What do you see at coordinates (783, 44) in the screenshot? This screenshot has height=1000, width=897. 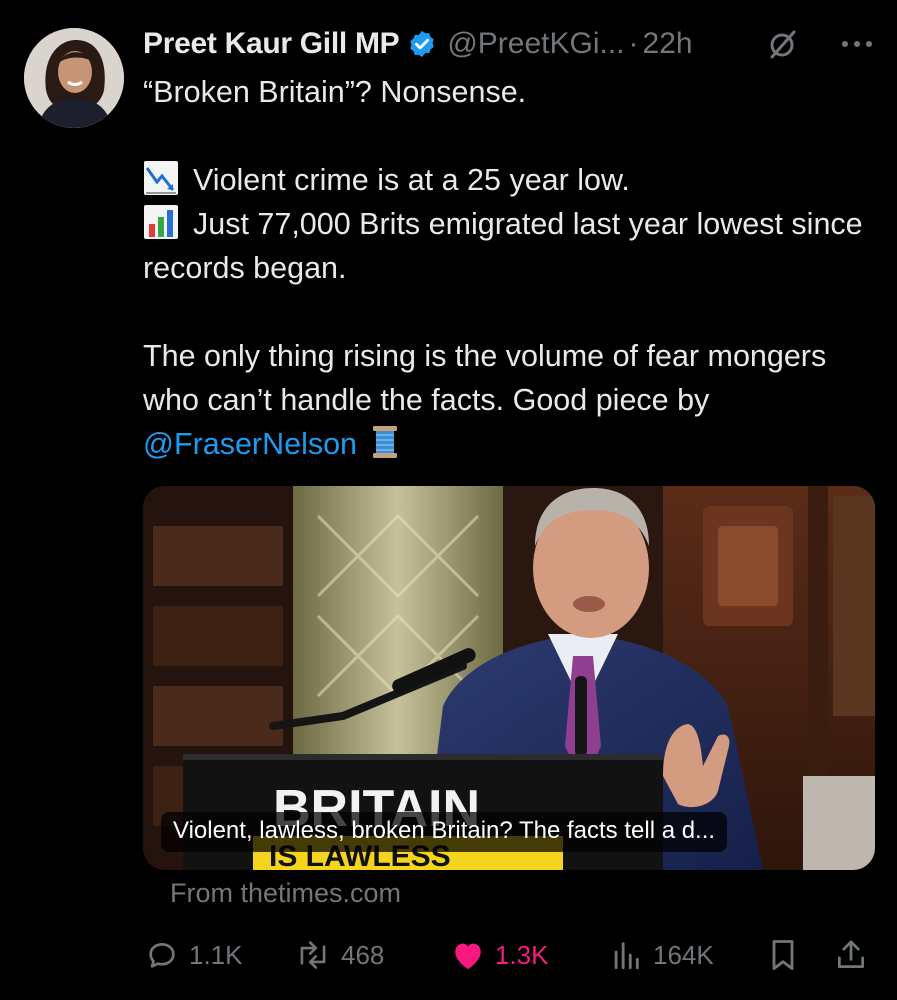 I see `grok-icon` at bounding box center [783, 44].